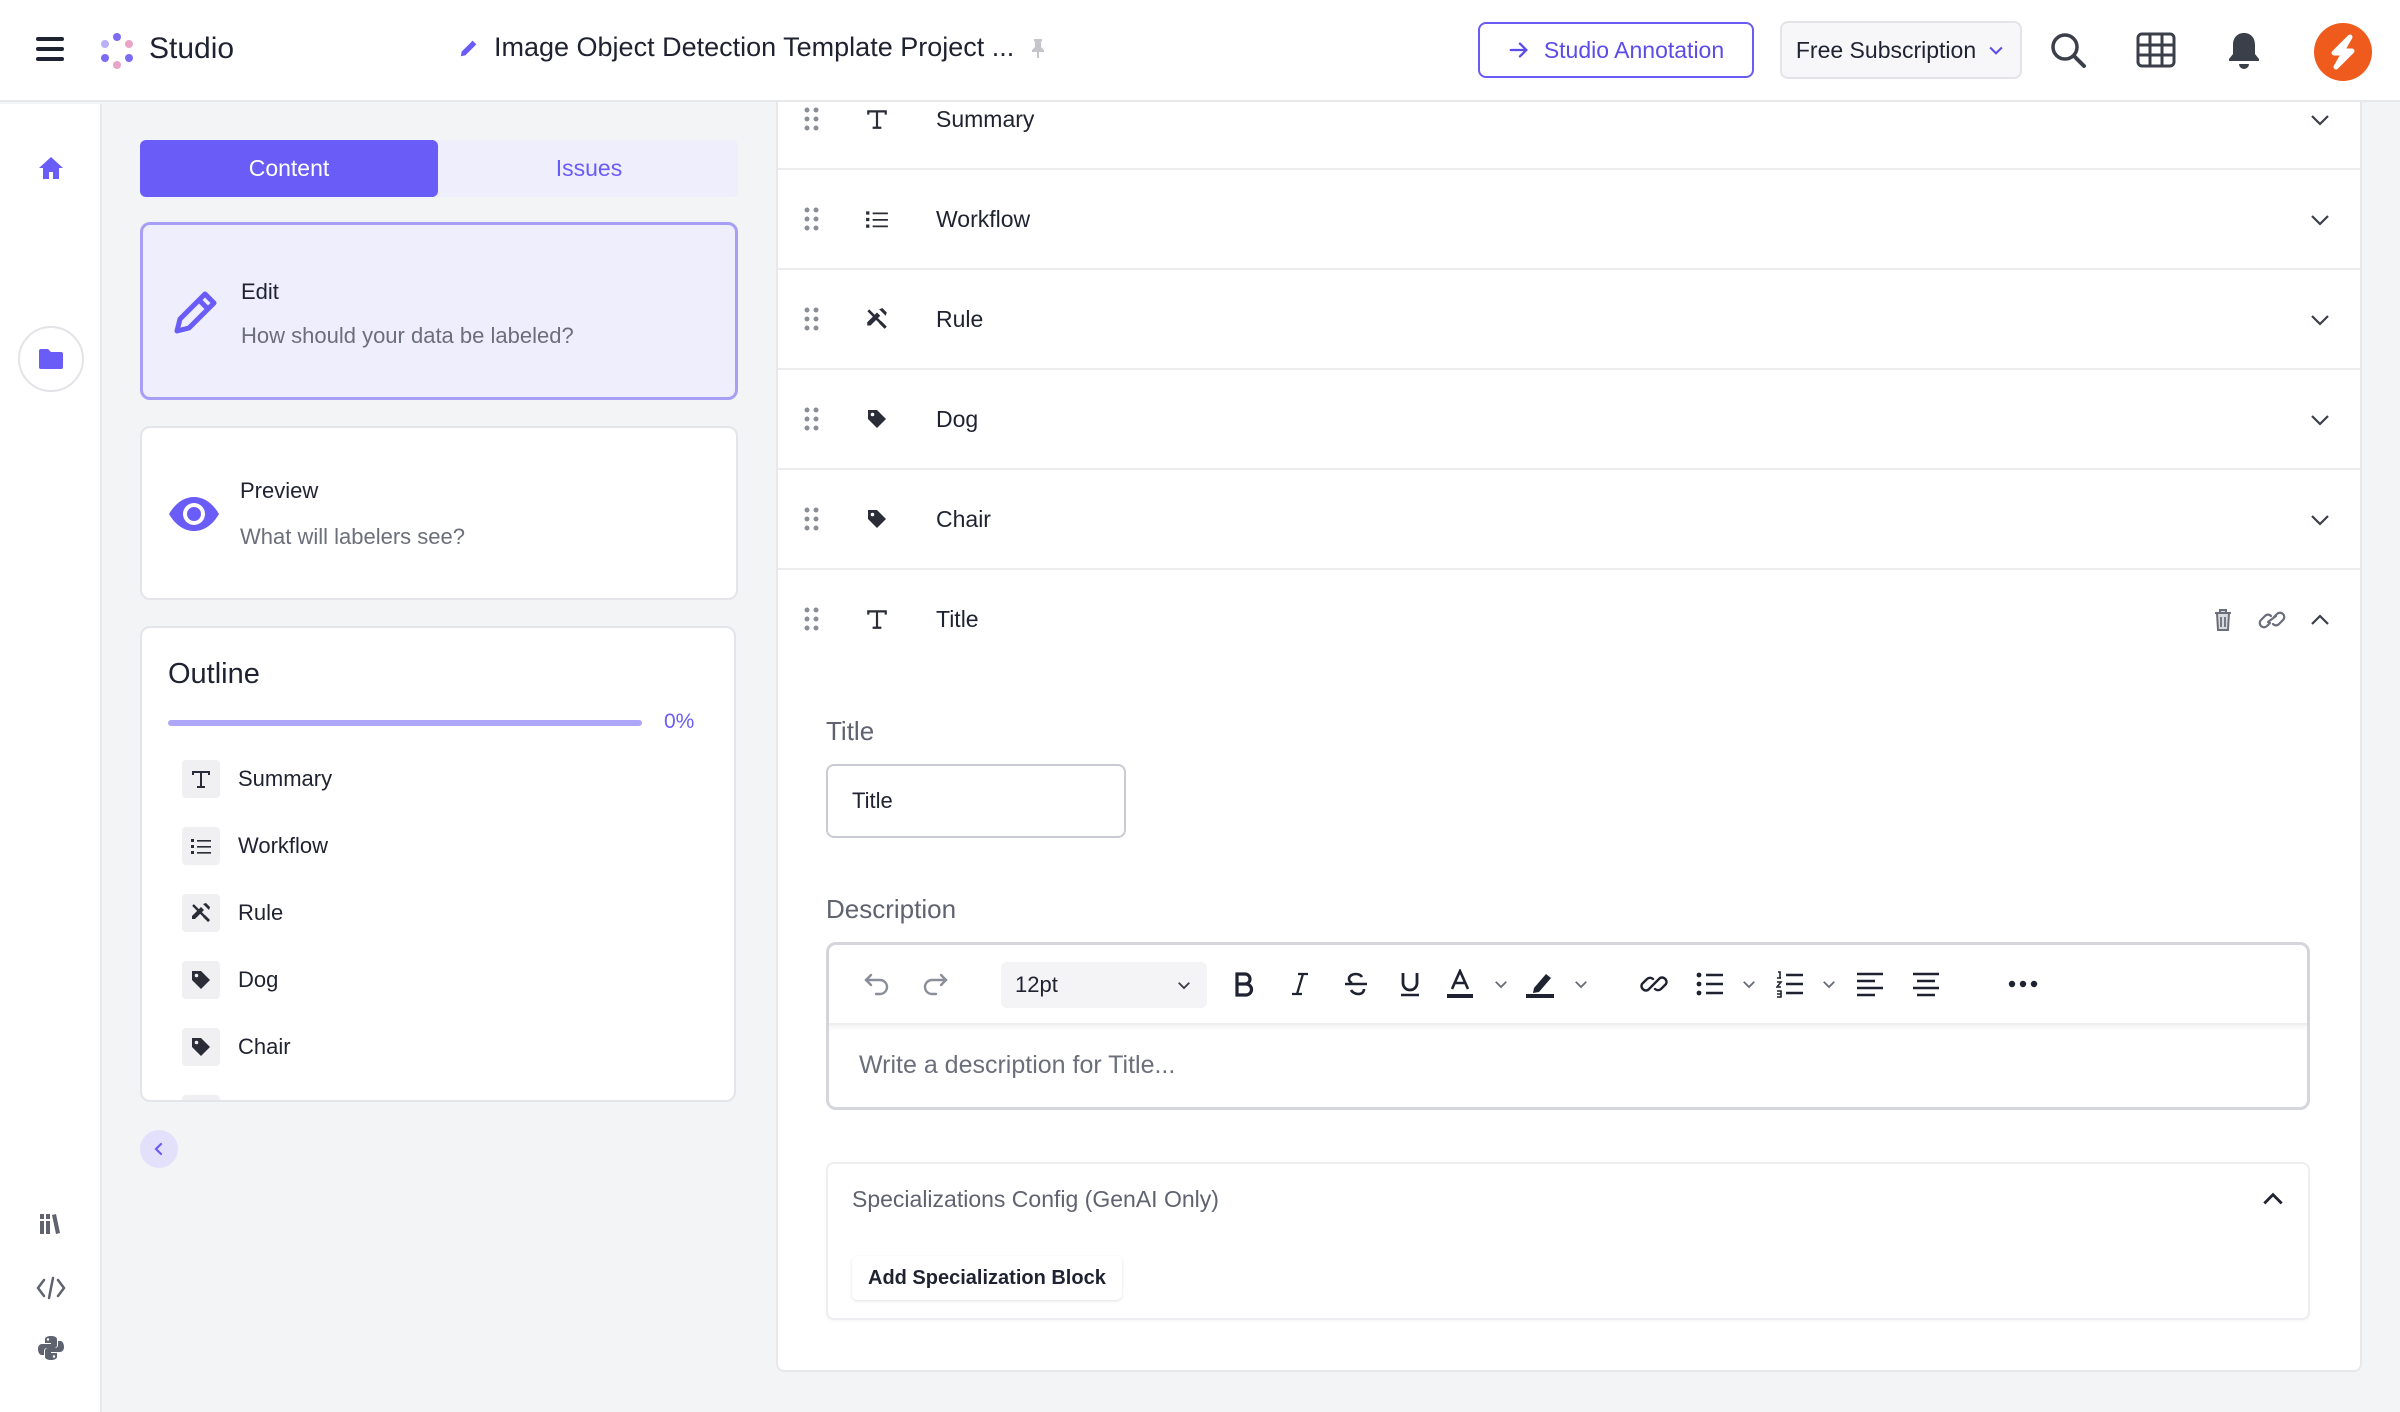 The image size is (2400, 1412). What do you see at coordinates (1460, 984) in the screenshot?
I see `text-color-icon` at bounding box center [1460, 984].